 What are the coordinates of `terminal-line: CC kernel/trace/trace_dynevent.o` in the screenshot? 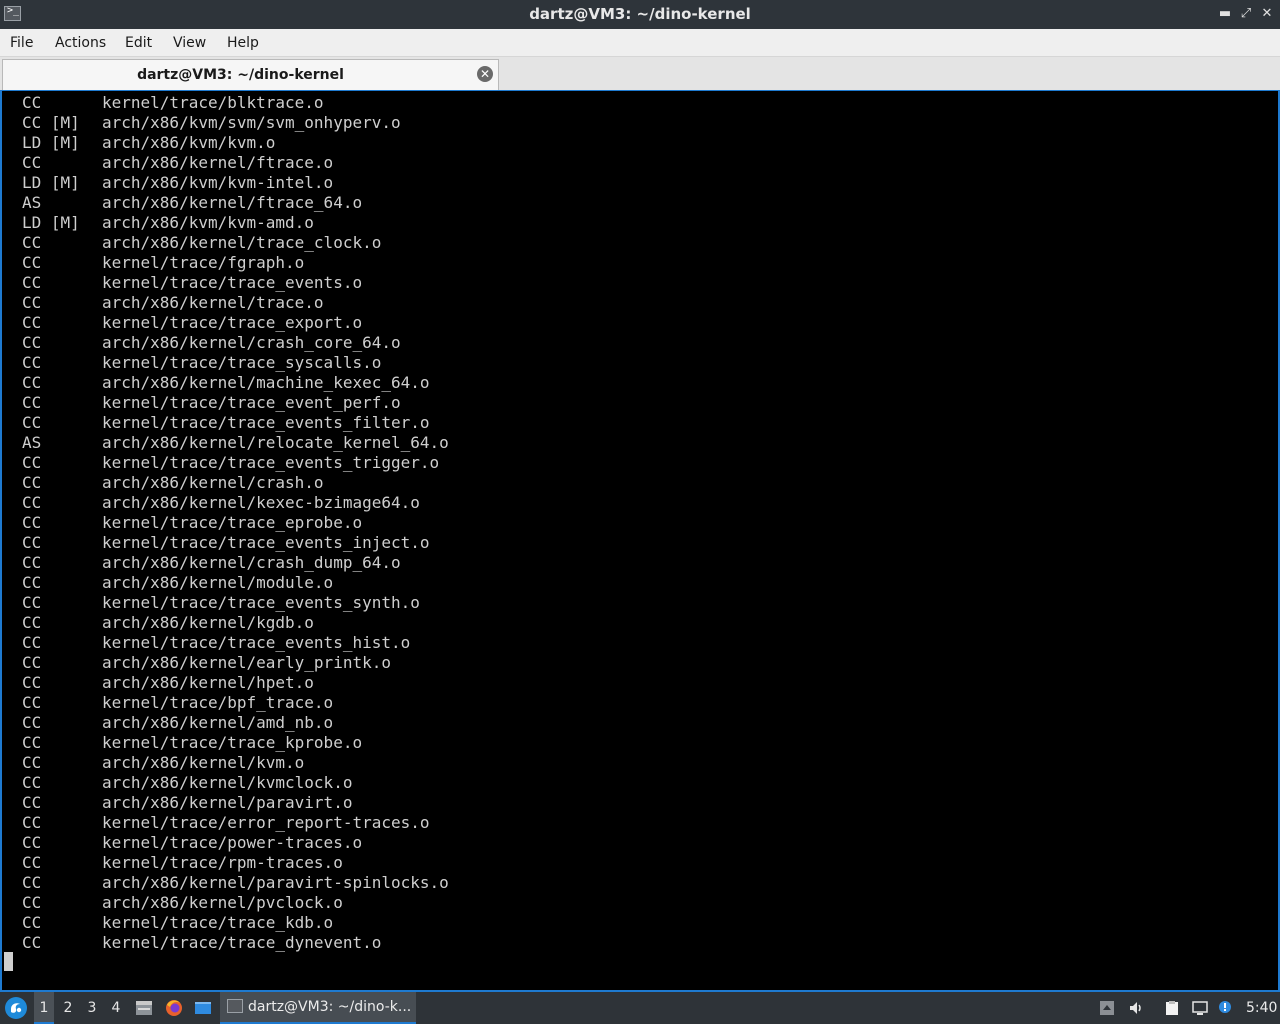 It's located at (235, 943).